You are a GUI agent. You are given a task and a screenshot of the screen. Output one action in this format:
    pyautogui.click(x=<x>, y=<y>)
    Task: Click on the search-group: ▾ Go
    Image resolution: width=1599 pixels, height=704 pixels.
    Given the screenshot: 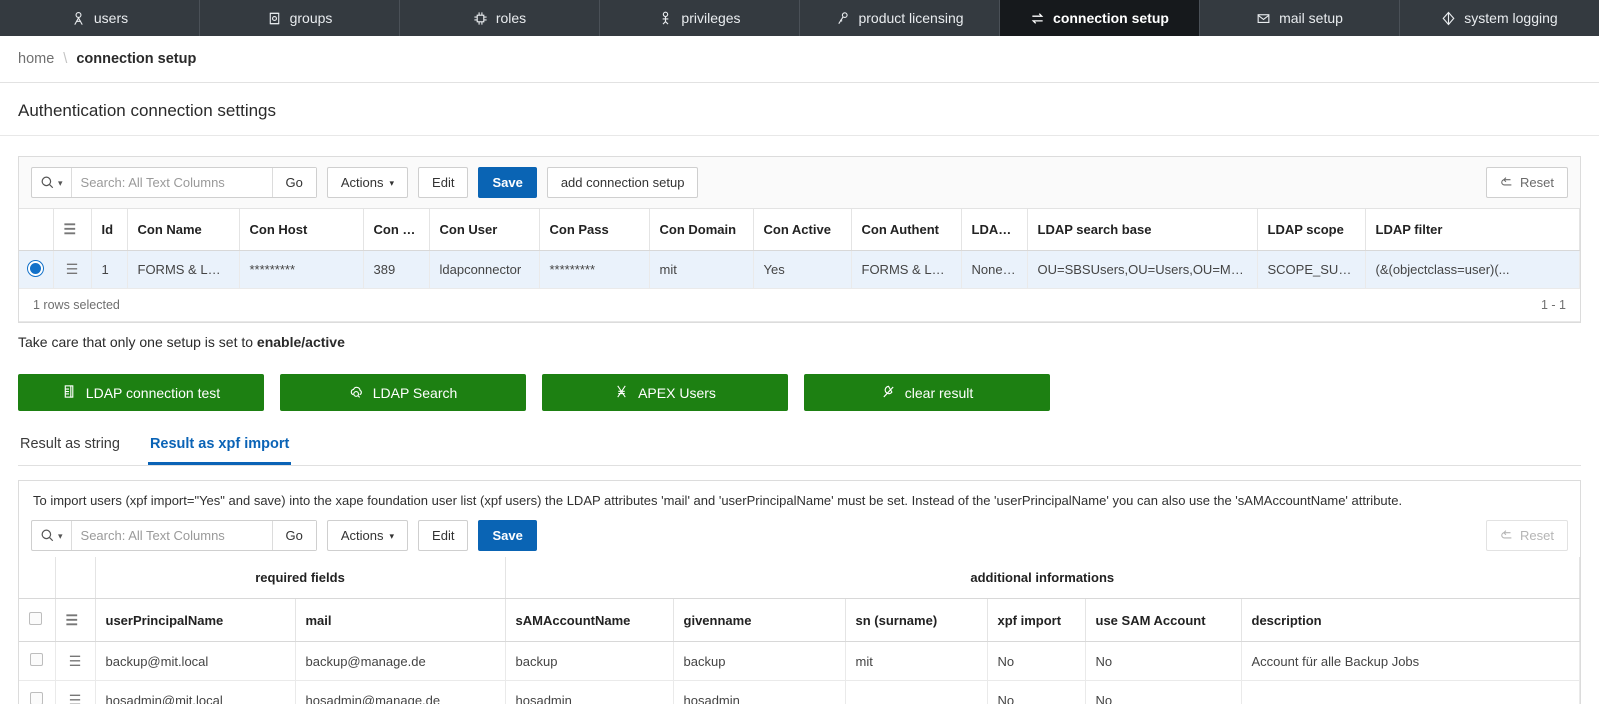 What is the action you would take?
    pyautogui.click(x=174, y=182)
    